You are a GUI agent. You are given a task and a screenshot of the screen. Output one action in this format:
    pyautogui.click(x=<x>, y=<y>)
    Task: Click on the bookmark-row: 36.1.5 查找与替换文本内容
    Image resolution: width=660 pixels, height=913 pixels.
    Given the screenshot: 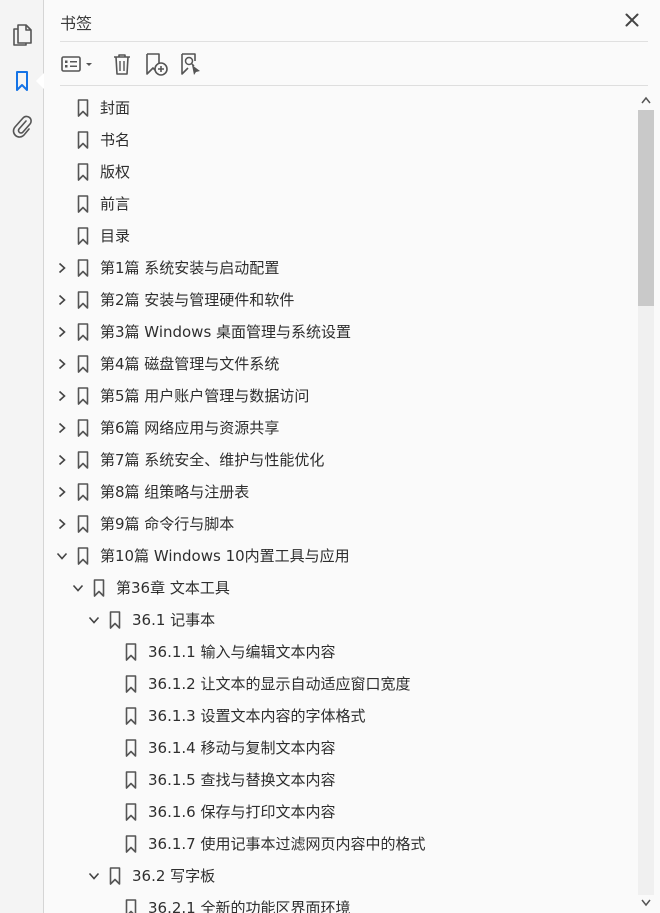 What is the action you would take?
    pyautogui.click(x=340, y=780)
    